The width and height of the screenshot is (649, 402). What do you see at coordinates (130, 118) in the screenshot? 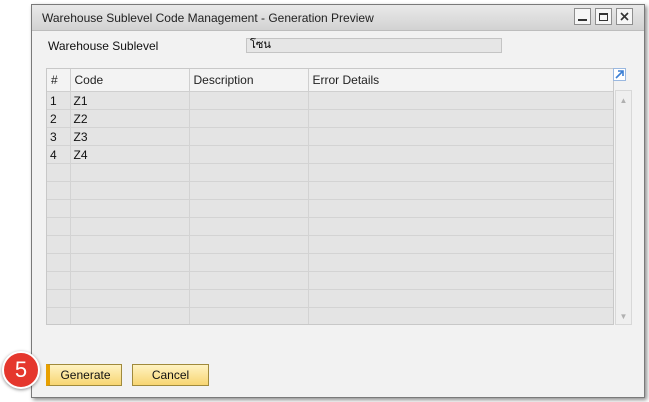
I see `code-cell: Z2` at bounding box center [130, 118].